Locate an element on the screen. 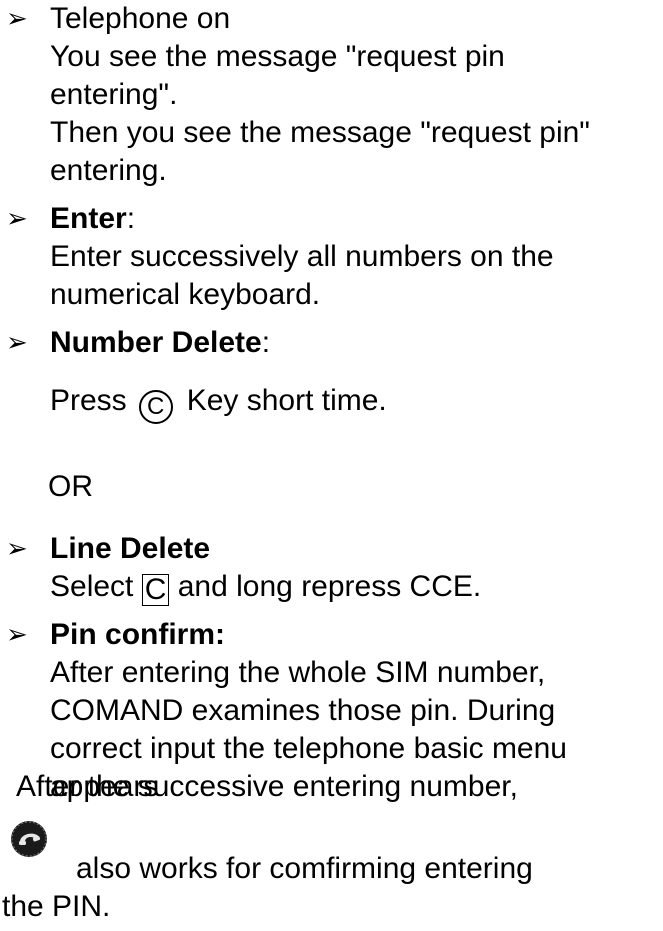 The height and width of the screenshot is (931, 663). item-heading: Line Delete is located at coordinates (355, 549).